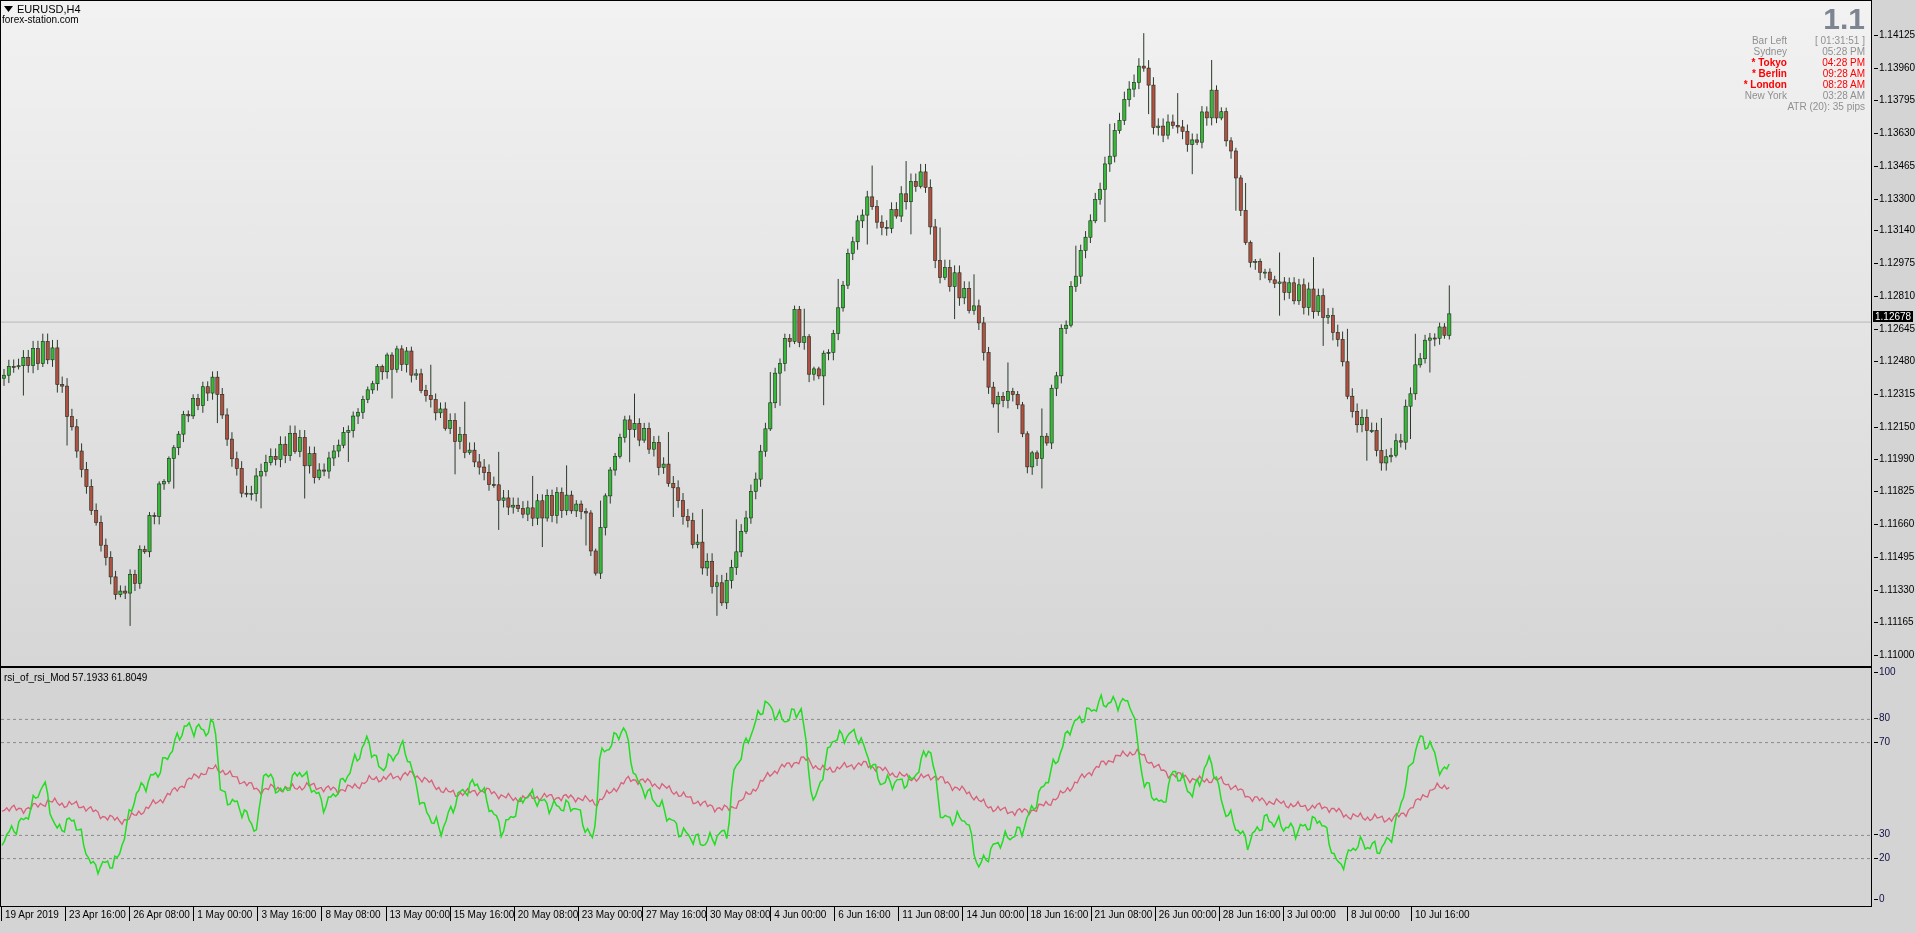 Image resolution: width=1916 pixels, height=933 pixels. I want to click on time-label: 27 May 16:00, so click(674, 914).